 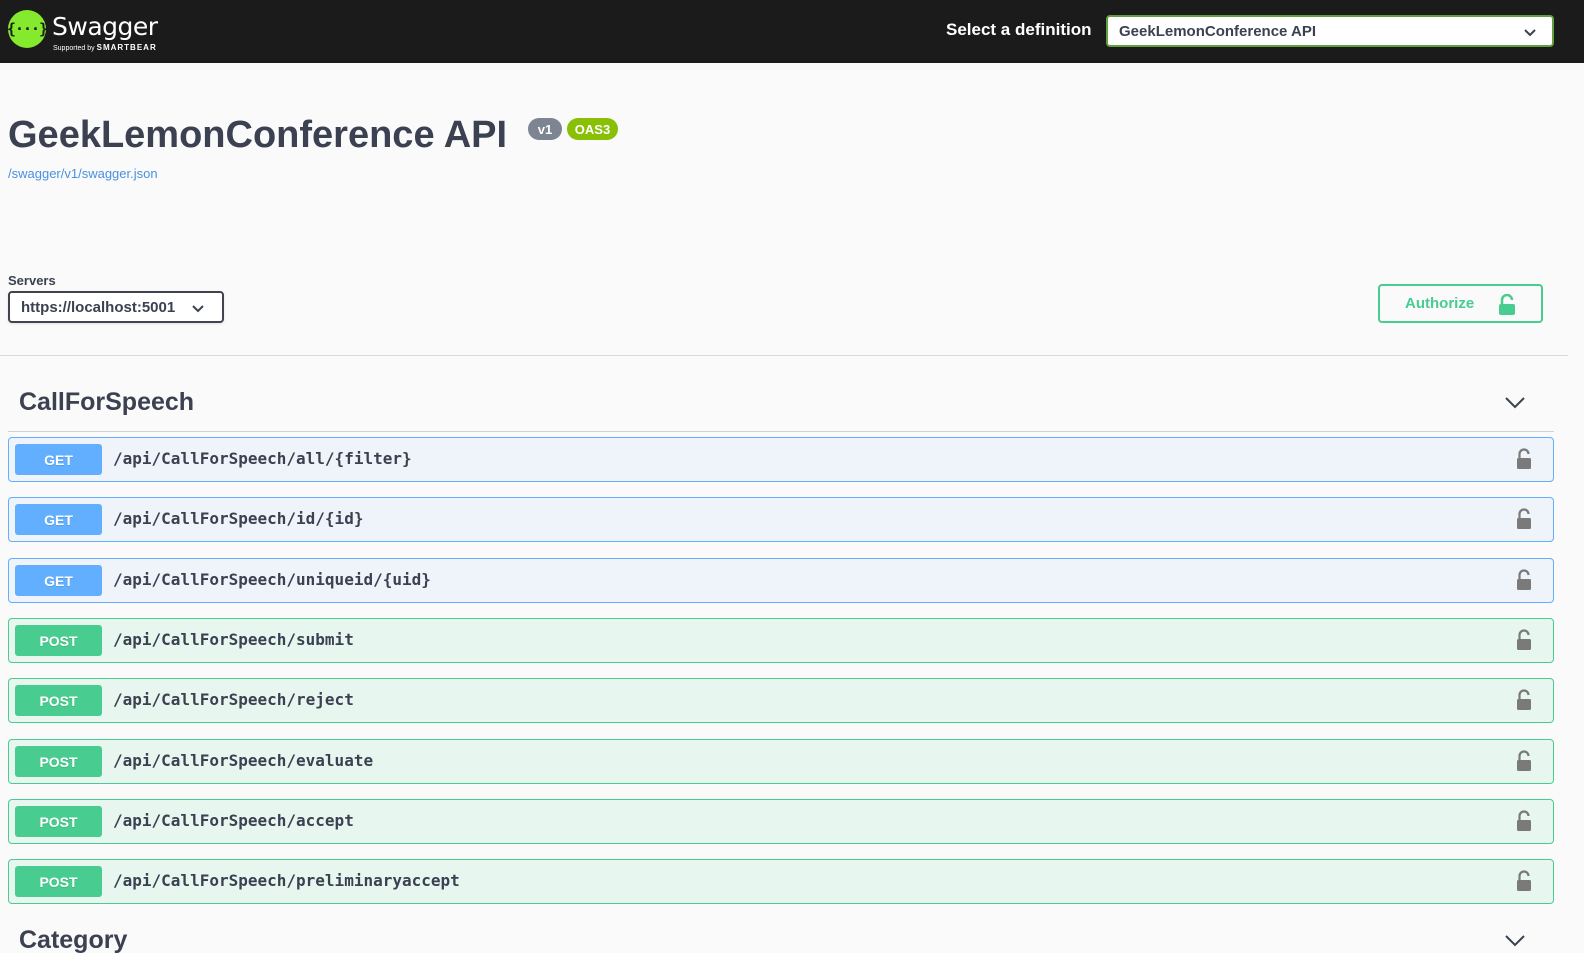 What do you see at coordinates (781, 580) in the screenshot?
I see `operation-row: GET/api/CallForSpeech/uniqueid/{uid}` at bounding box center [781, 580].